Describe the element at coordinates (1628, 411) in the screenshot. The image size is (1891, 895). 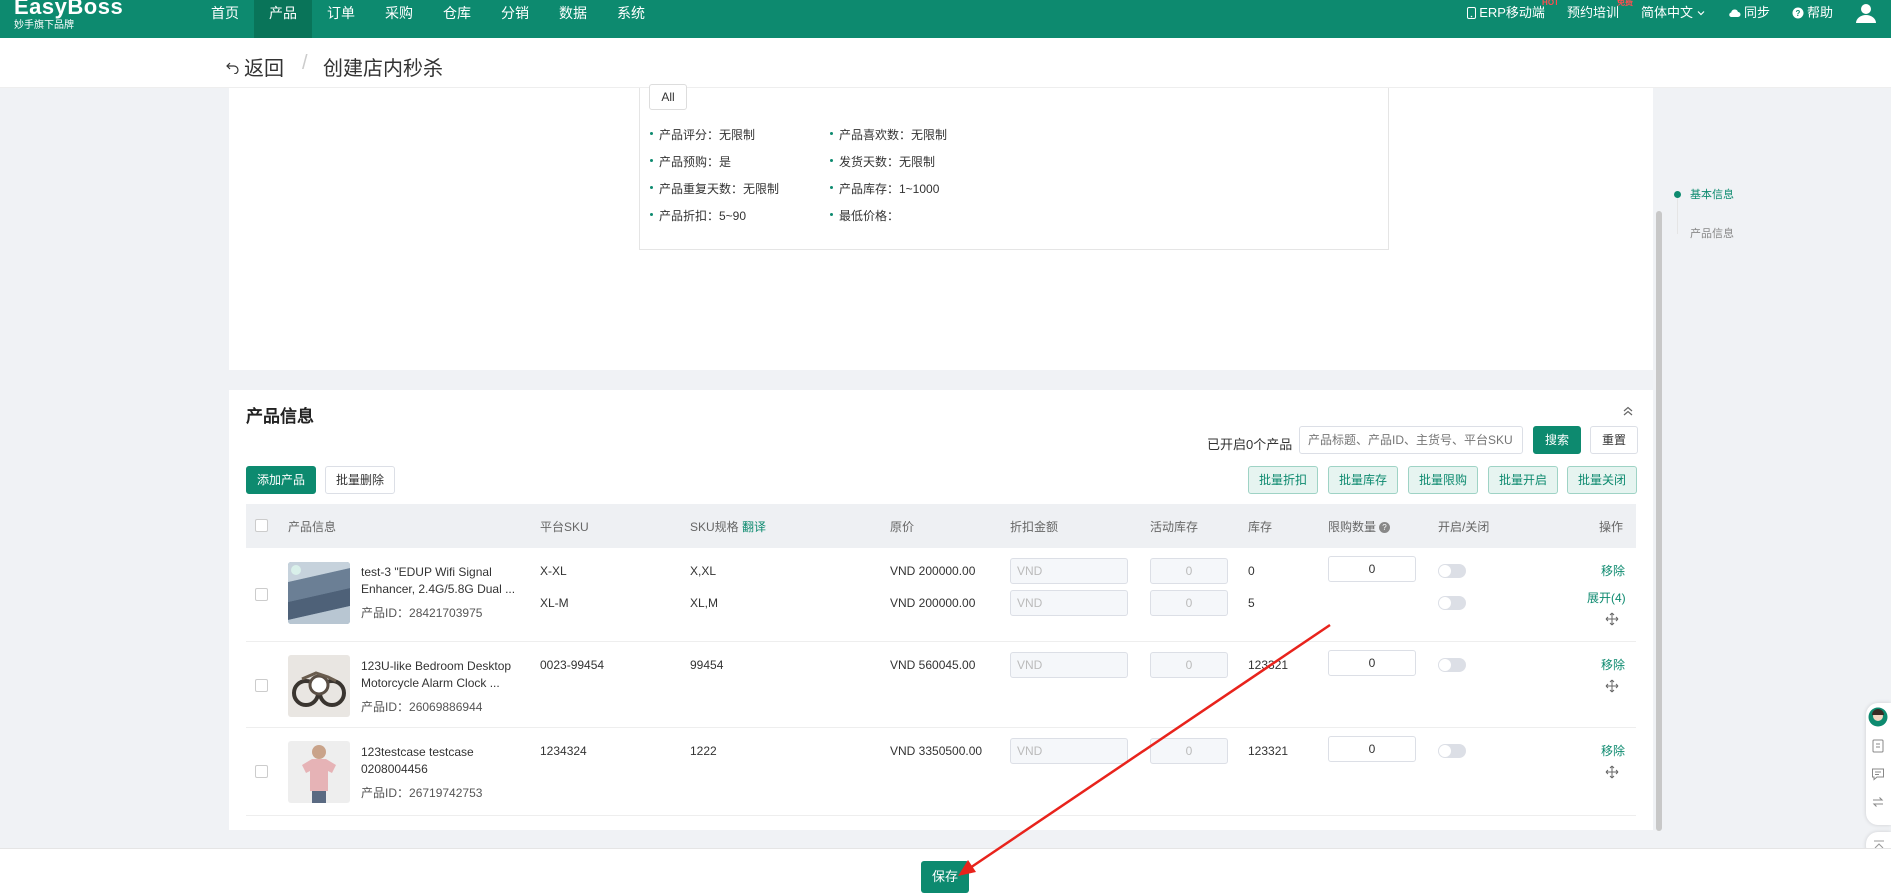
I see `collapse-up-icon` at that location.